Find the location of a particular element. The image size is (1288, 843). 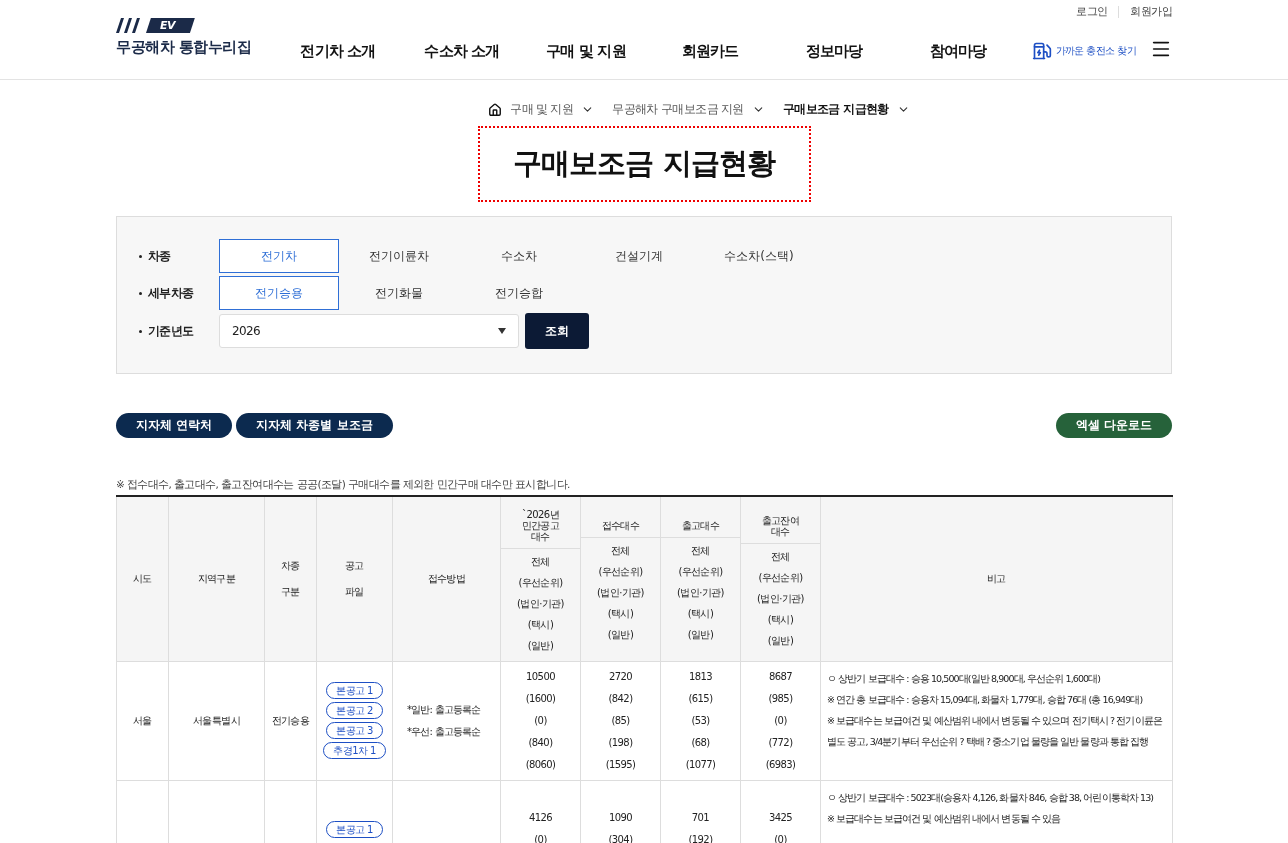

util-link: 로그인 is located at coordinates (1092, 12).